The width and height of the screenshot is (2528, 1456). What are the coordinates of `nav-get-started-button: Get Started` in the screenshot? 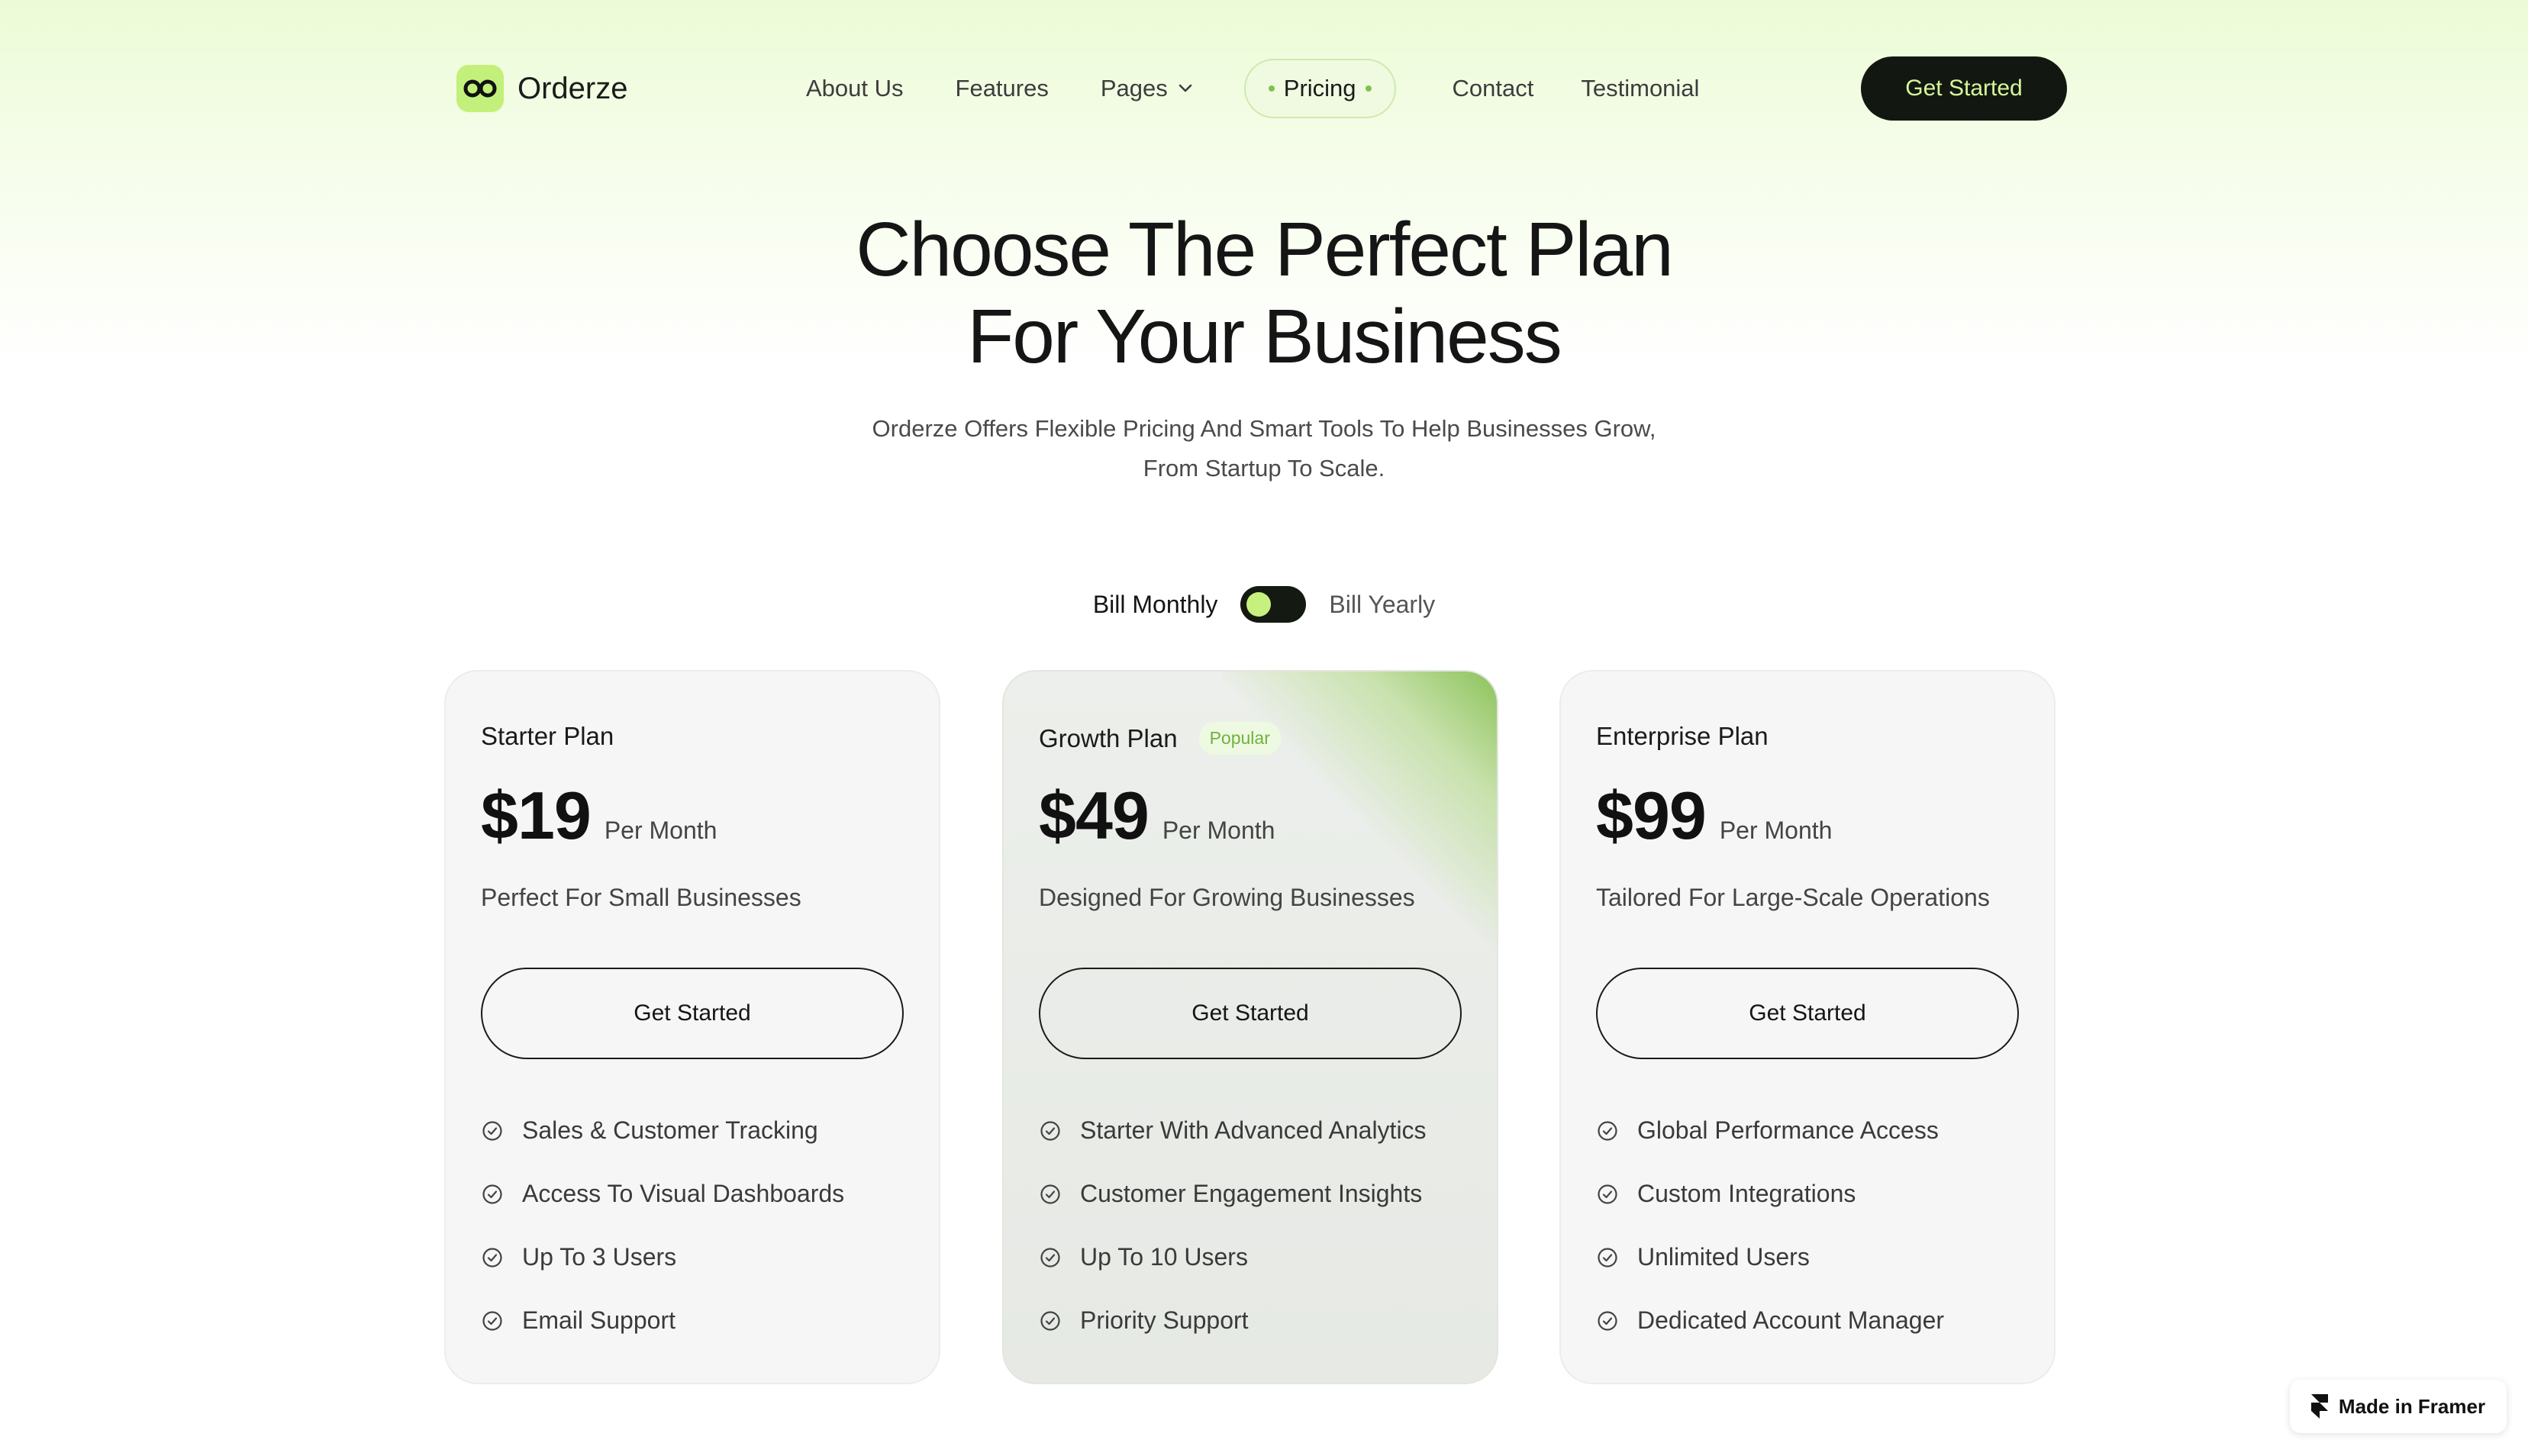 It's located at (1964, 88).